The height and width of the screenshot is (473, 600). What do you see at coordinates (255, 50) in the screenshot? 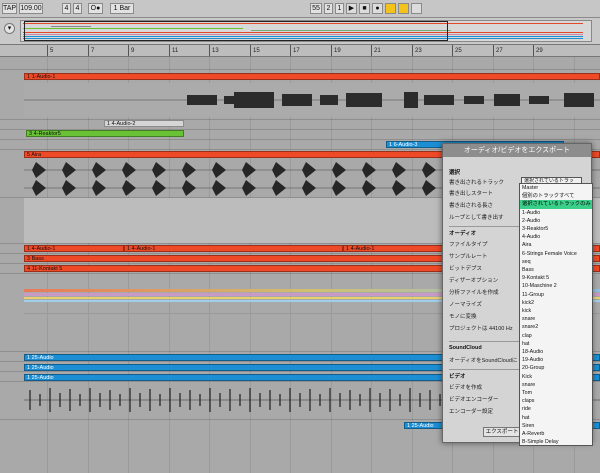
I see `ruler-tick: 15` at bounding box center [255, 50].